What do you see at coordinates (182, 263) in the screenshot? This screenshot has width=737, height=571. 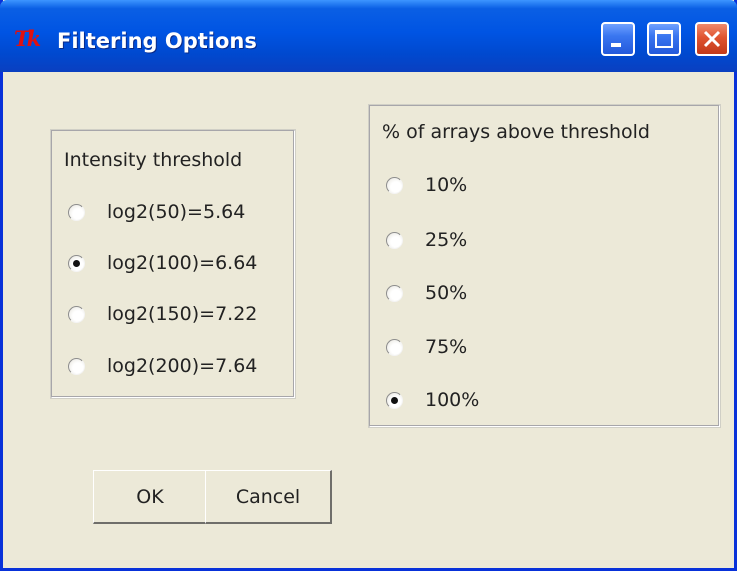 I see `radio-label: log2(100)=6.64` at bounding box center [182, 263].